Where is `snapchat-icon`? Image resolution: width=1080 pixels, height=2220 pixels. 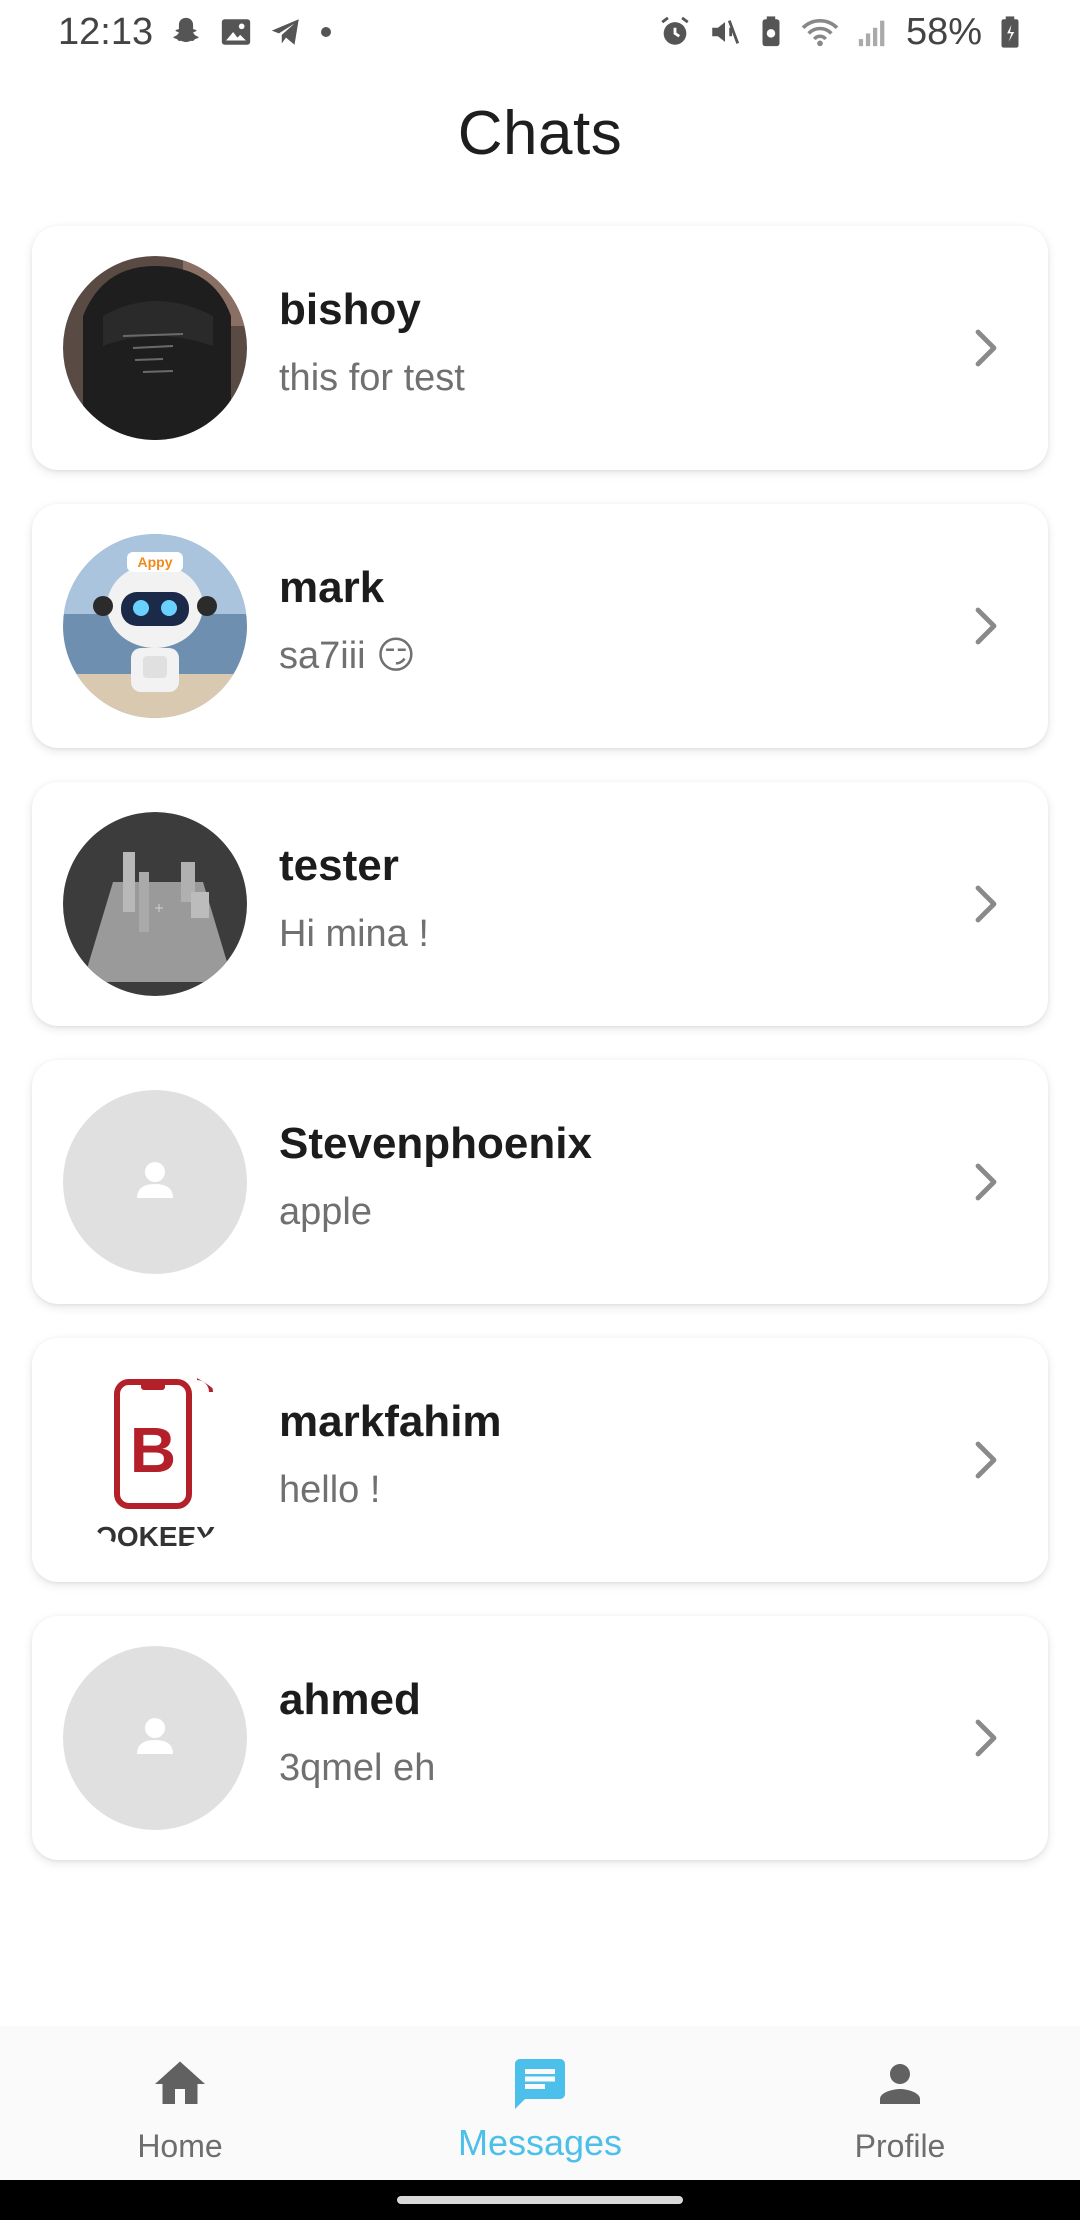 snapchat-icon is located at coordinates (186, 32).